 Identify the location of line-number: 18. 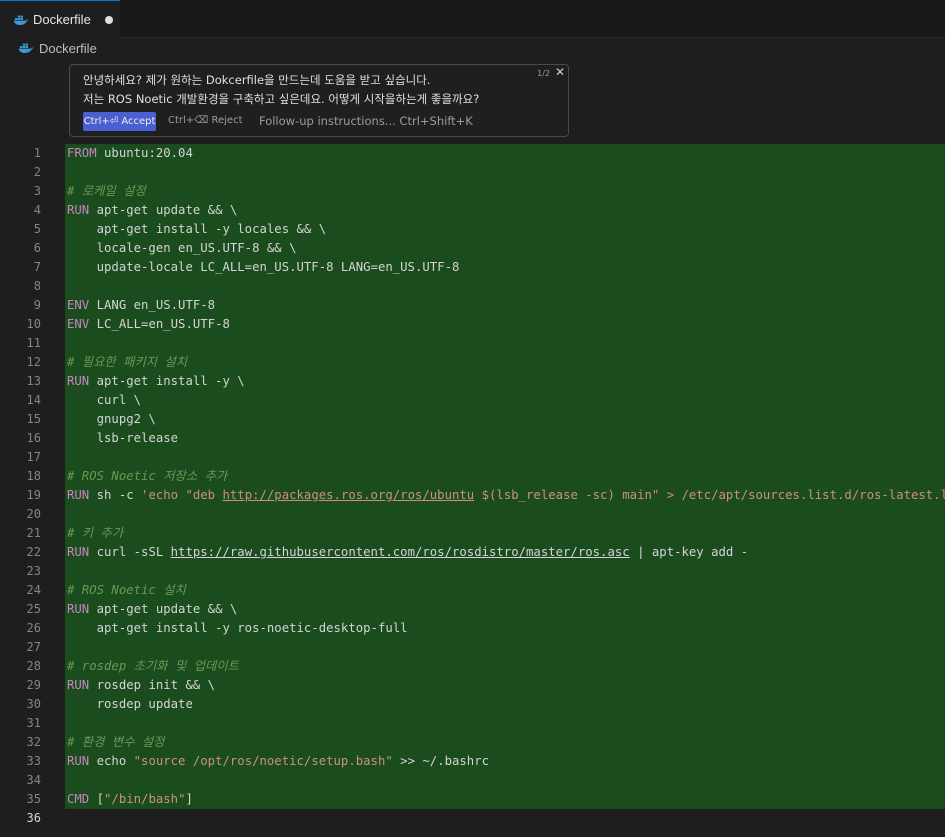
(33, 476).